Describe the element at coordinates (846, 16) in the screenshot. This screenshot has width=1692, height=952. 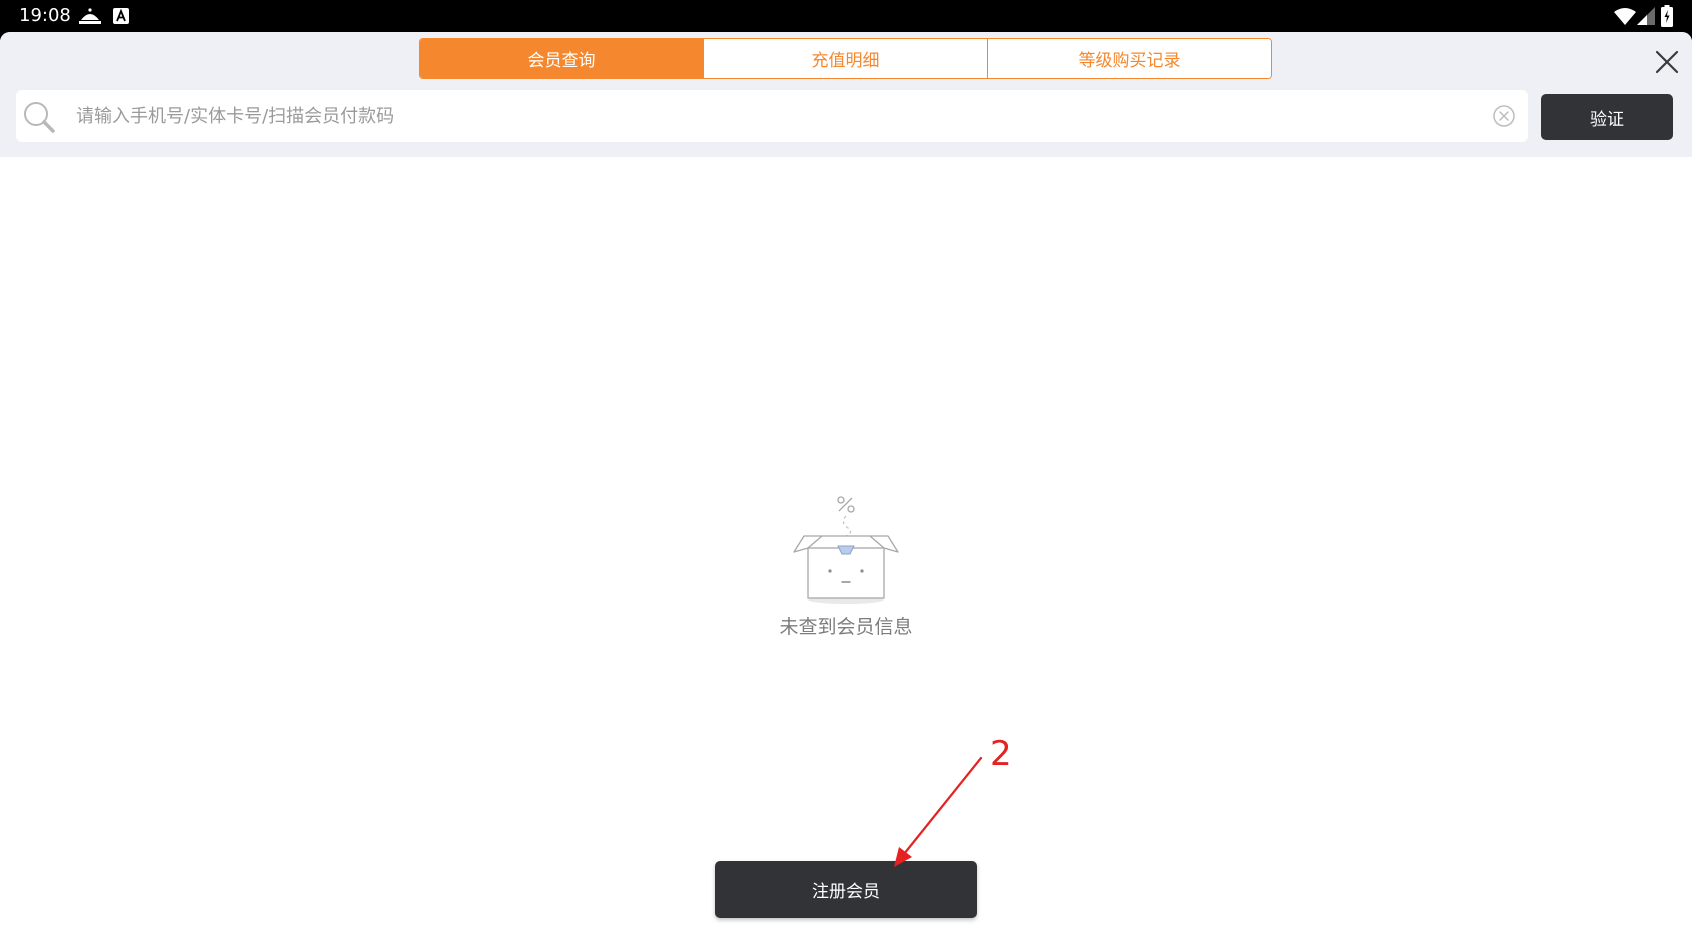
I see `status-bar: 19:08` at that location.